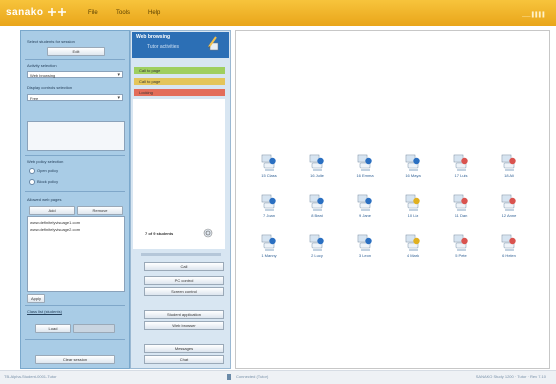 The width and height of the screenshot is (556, 384). What do you see at coordinates (163, 47) in the screenshot?
I see `activity-subtitle: Tutor activities` at bounding box center [163, 47].